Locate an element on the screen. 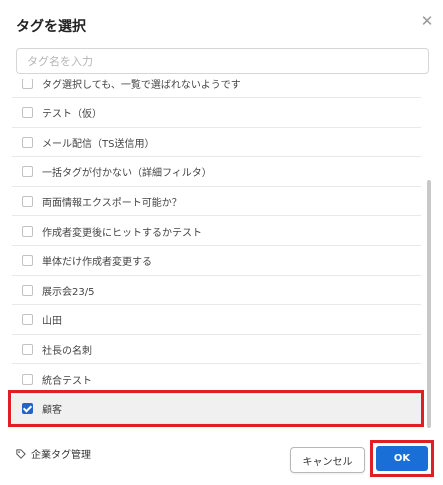 The height and width of the screenshot is (485, 443). tag-label: 山田 is located at coordinates (52, 322).